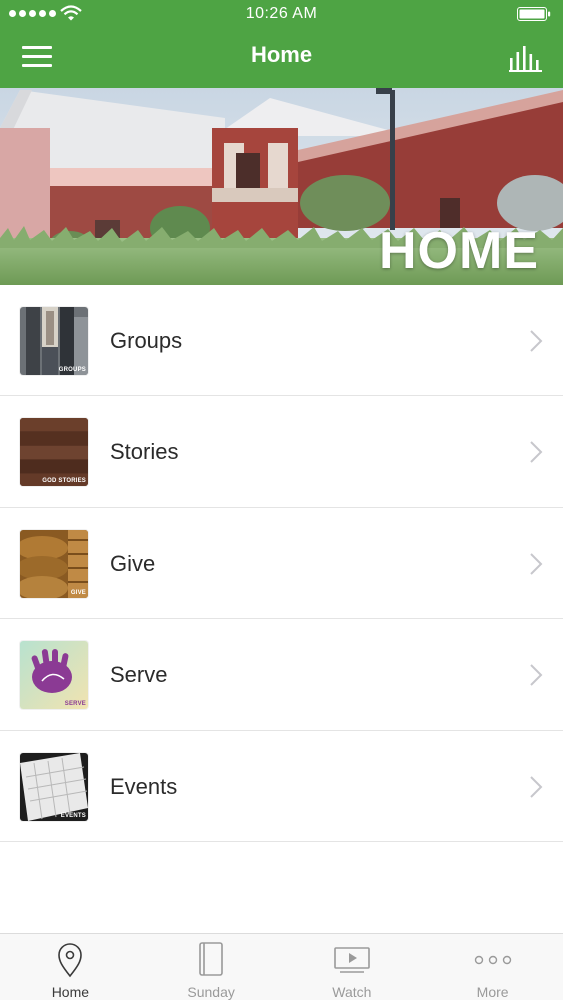 The width and height of the screenshot is (563, 1000). I want to click on tab-sunday: Sunday, so click(211, 967).